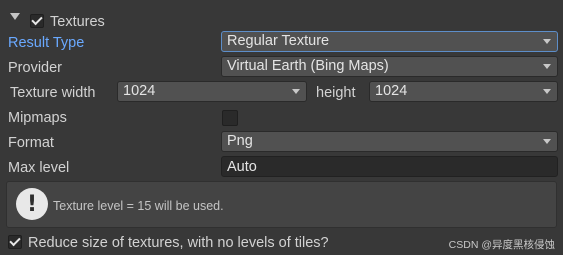 This screenshot has height=255, width=563. Describe the element at coordinates (391, 91) in the screenshot. I see `height-value: 1024` at that location.